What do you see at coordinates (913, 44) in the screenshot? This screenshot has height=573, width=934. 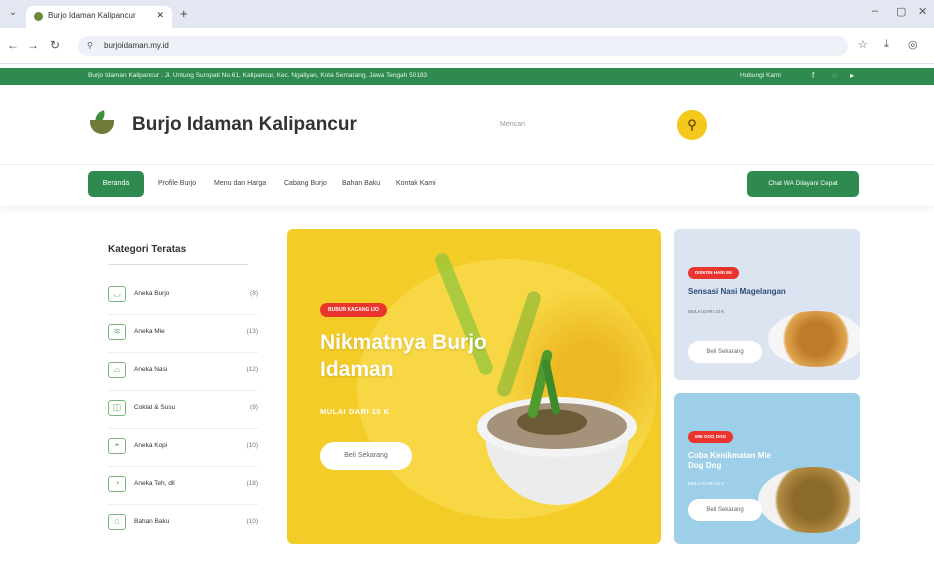 I see `profile-icon: ◎` at bounding box center [913, 44].